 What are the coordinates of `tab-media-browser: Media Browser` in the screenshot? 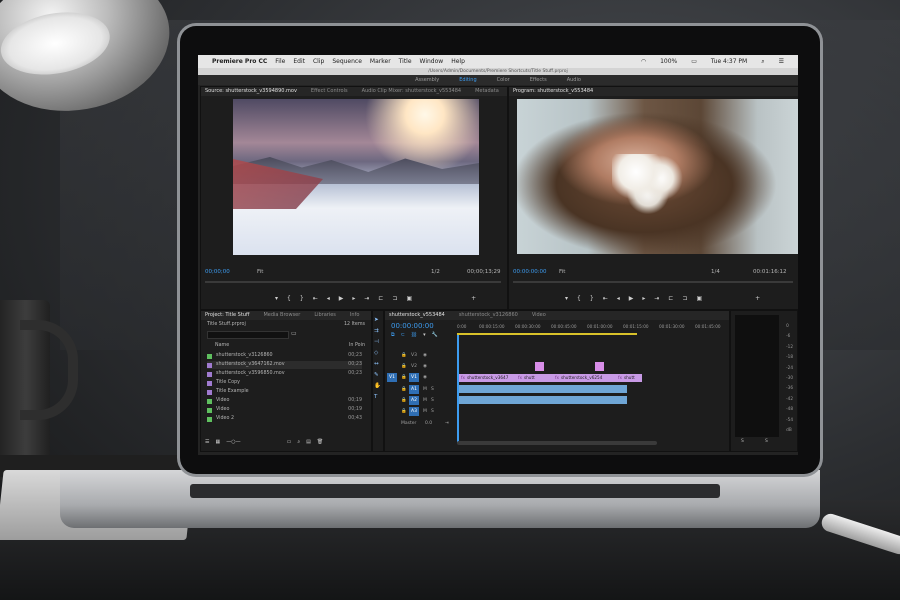 It's located at (281, 315).